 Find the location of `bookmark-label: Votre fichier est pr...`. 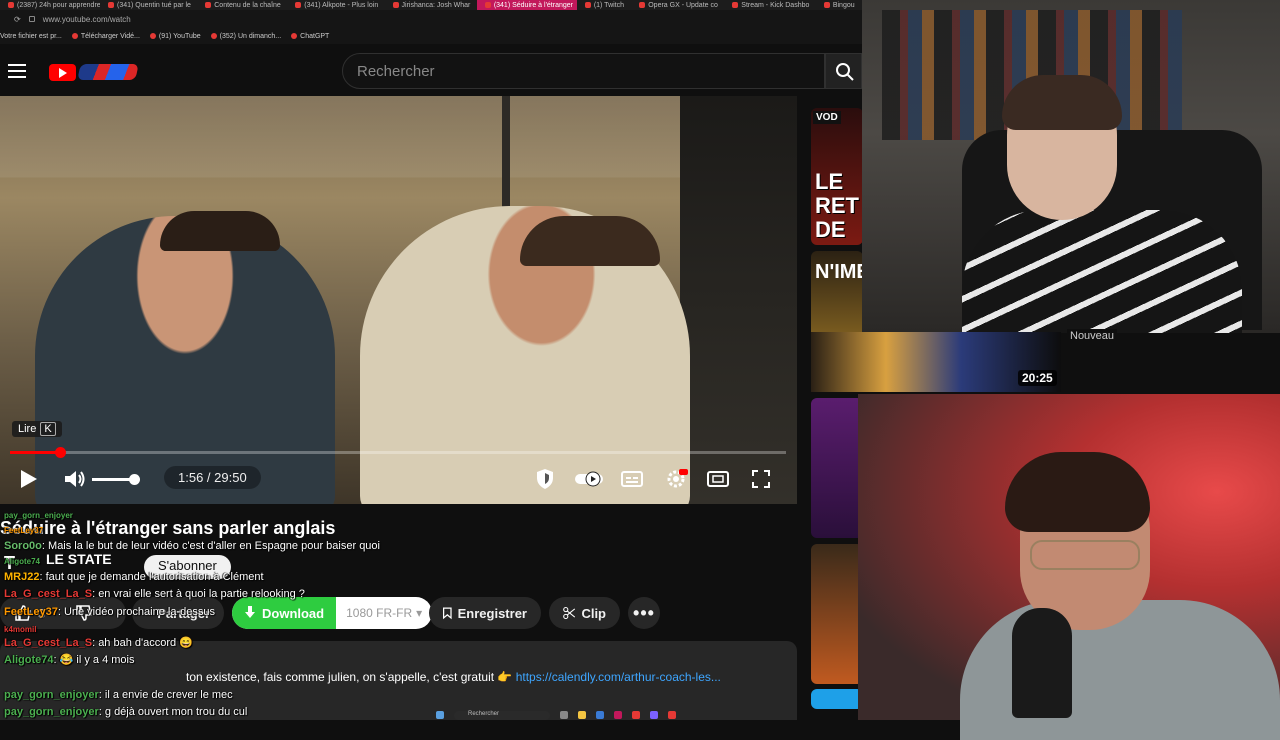

bookmark-label: Votre fichier est pr... is located at coordinates (31, 36).